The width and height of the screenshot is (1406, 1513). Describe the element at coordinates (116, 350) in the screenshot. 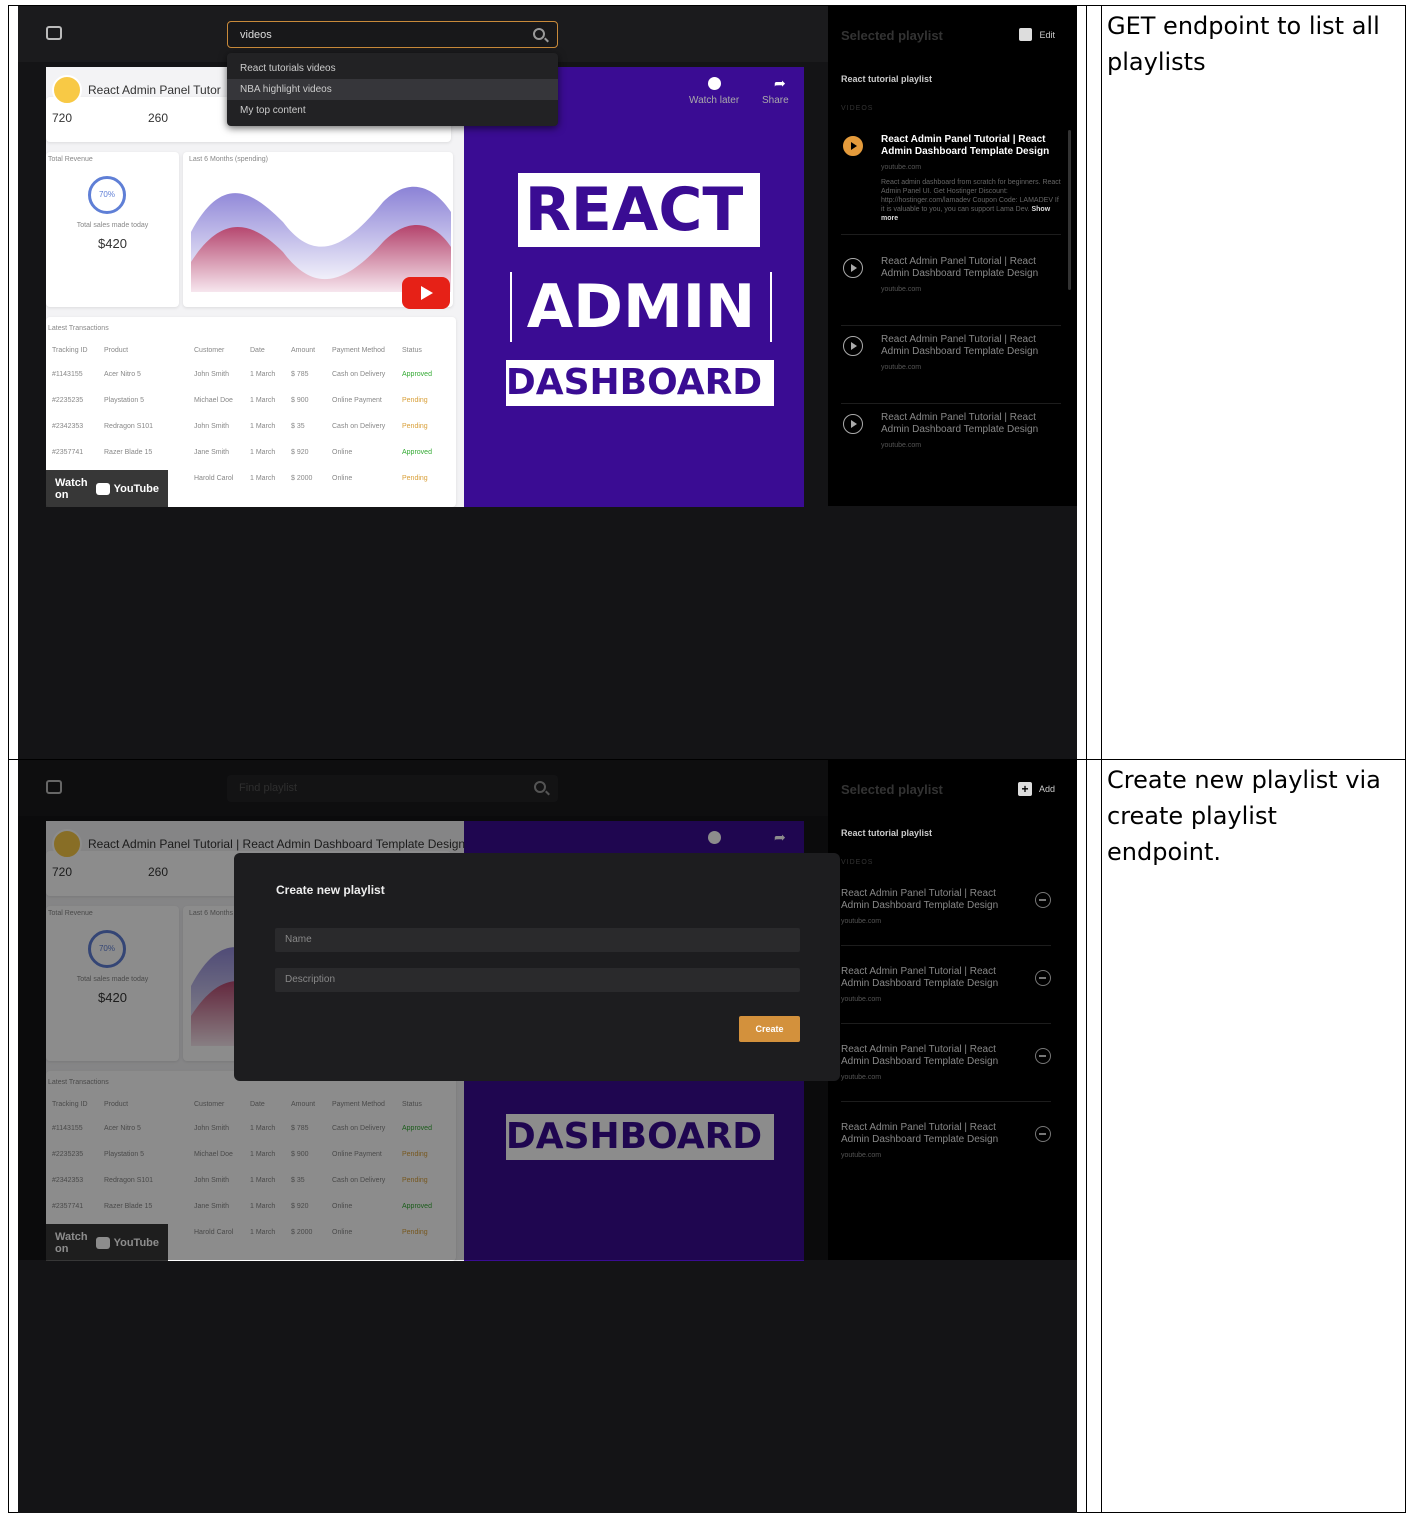

I see `col-header: Product` at that location.